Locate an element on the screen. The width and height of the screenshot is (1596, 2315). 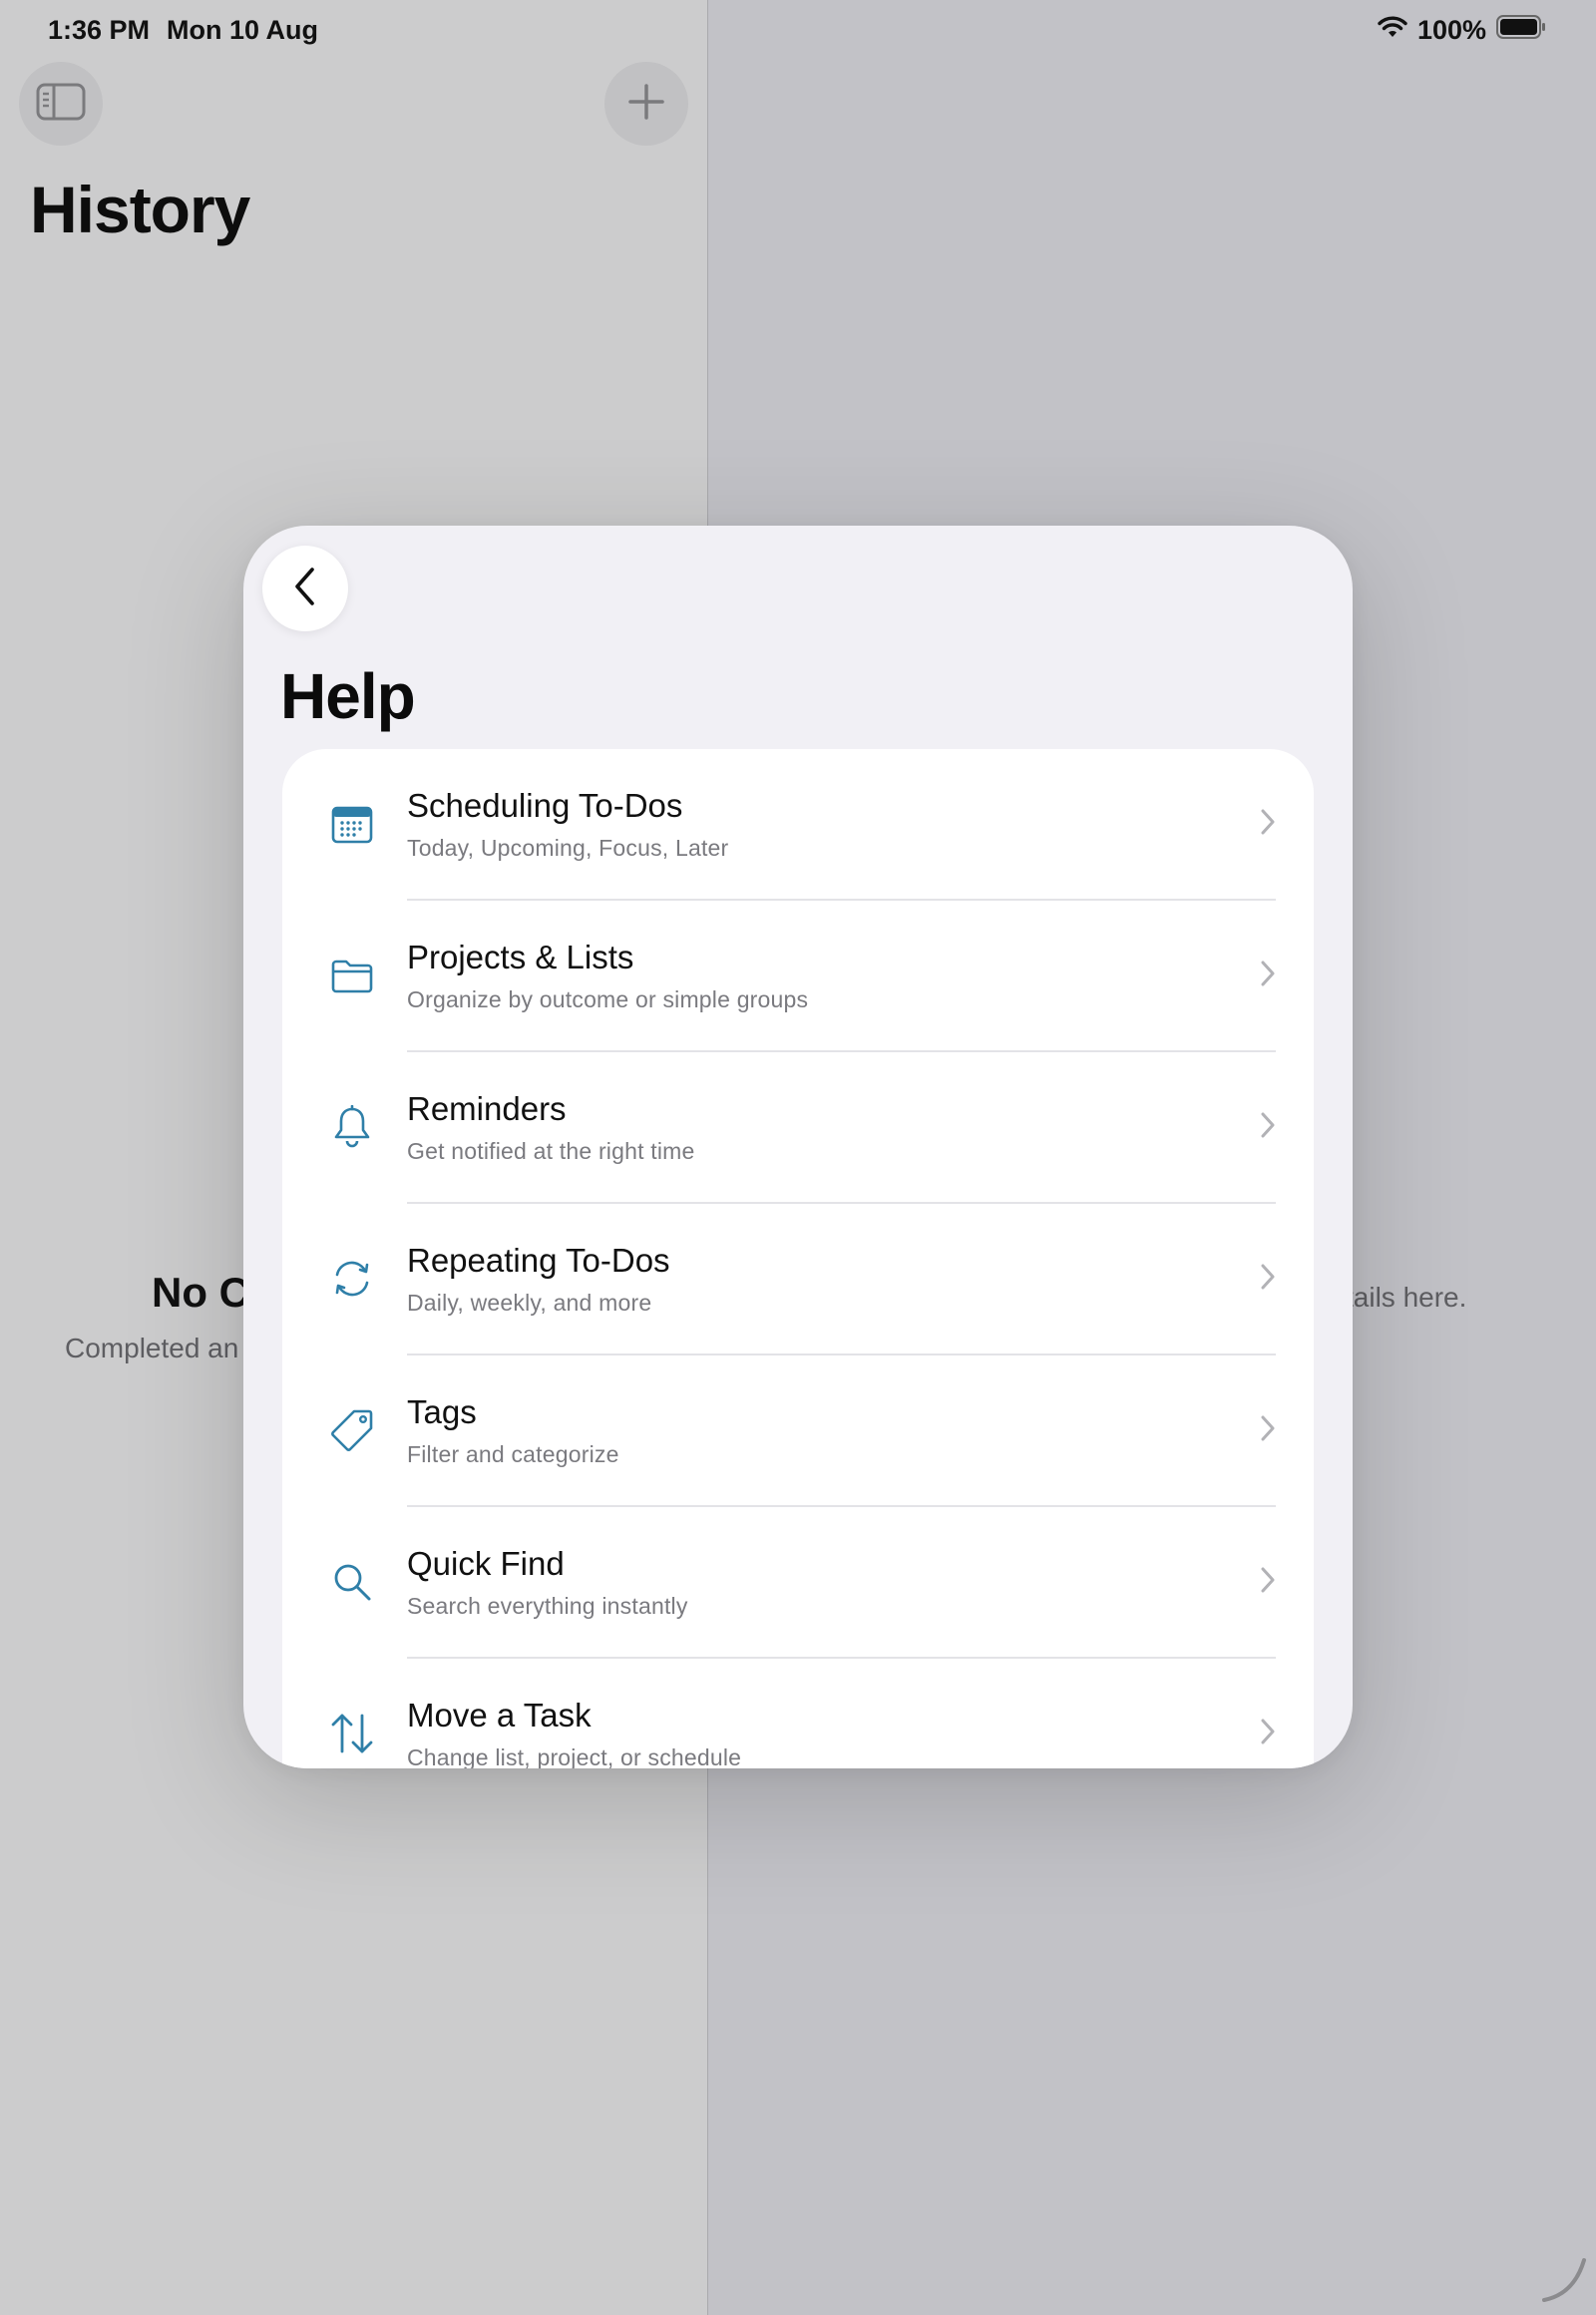
help-item-reminders: Reminders Get notified at the right time is located at coordinates (798, 1128).